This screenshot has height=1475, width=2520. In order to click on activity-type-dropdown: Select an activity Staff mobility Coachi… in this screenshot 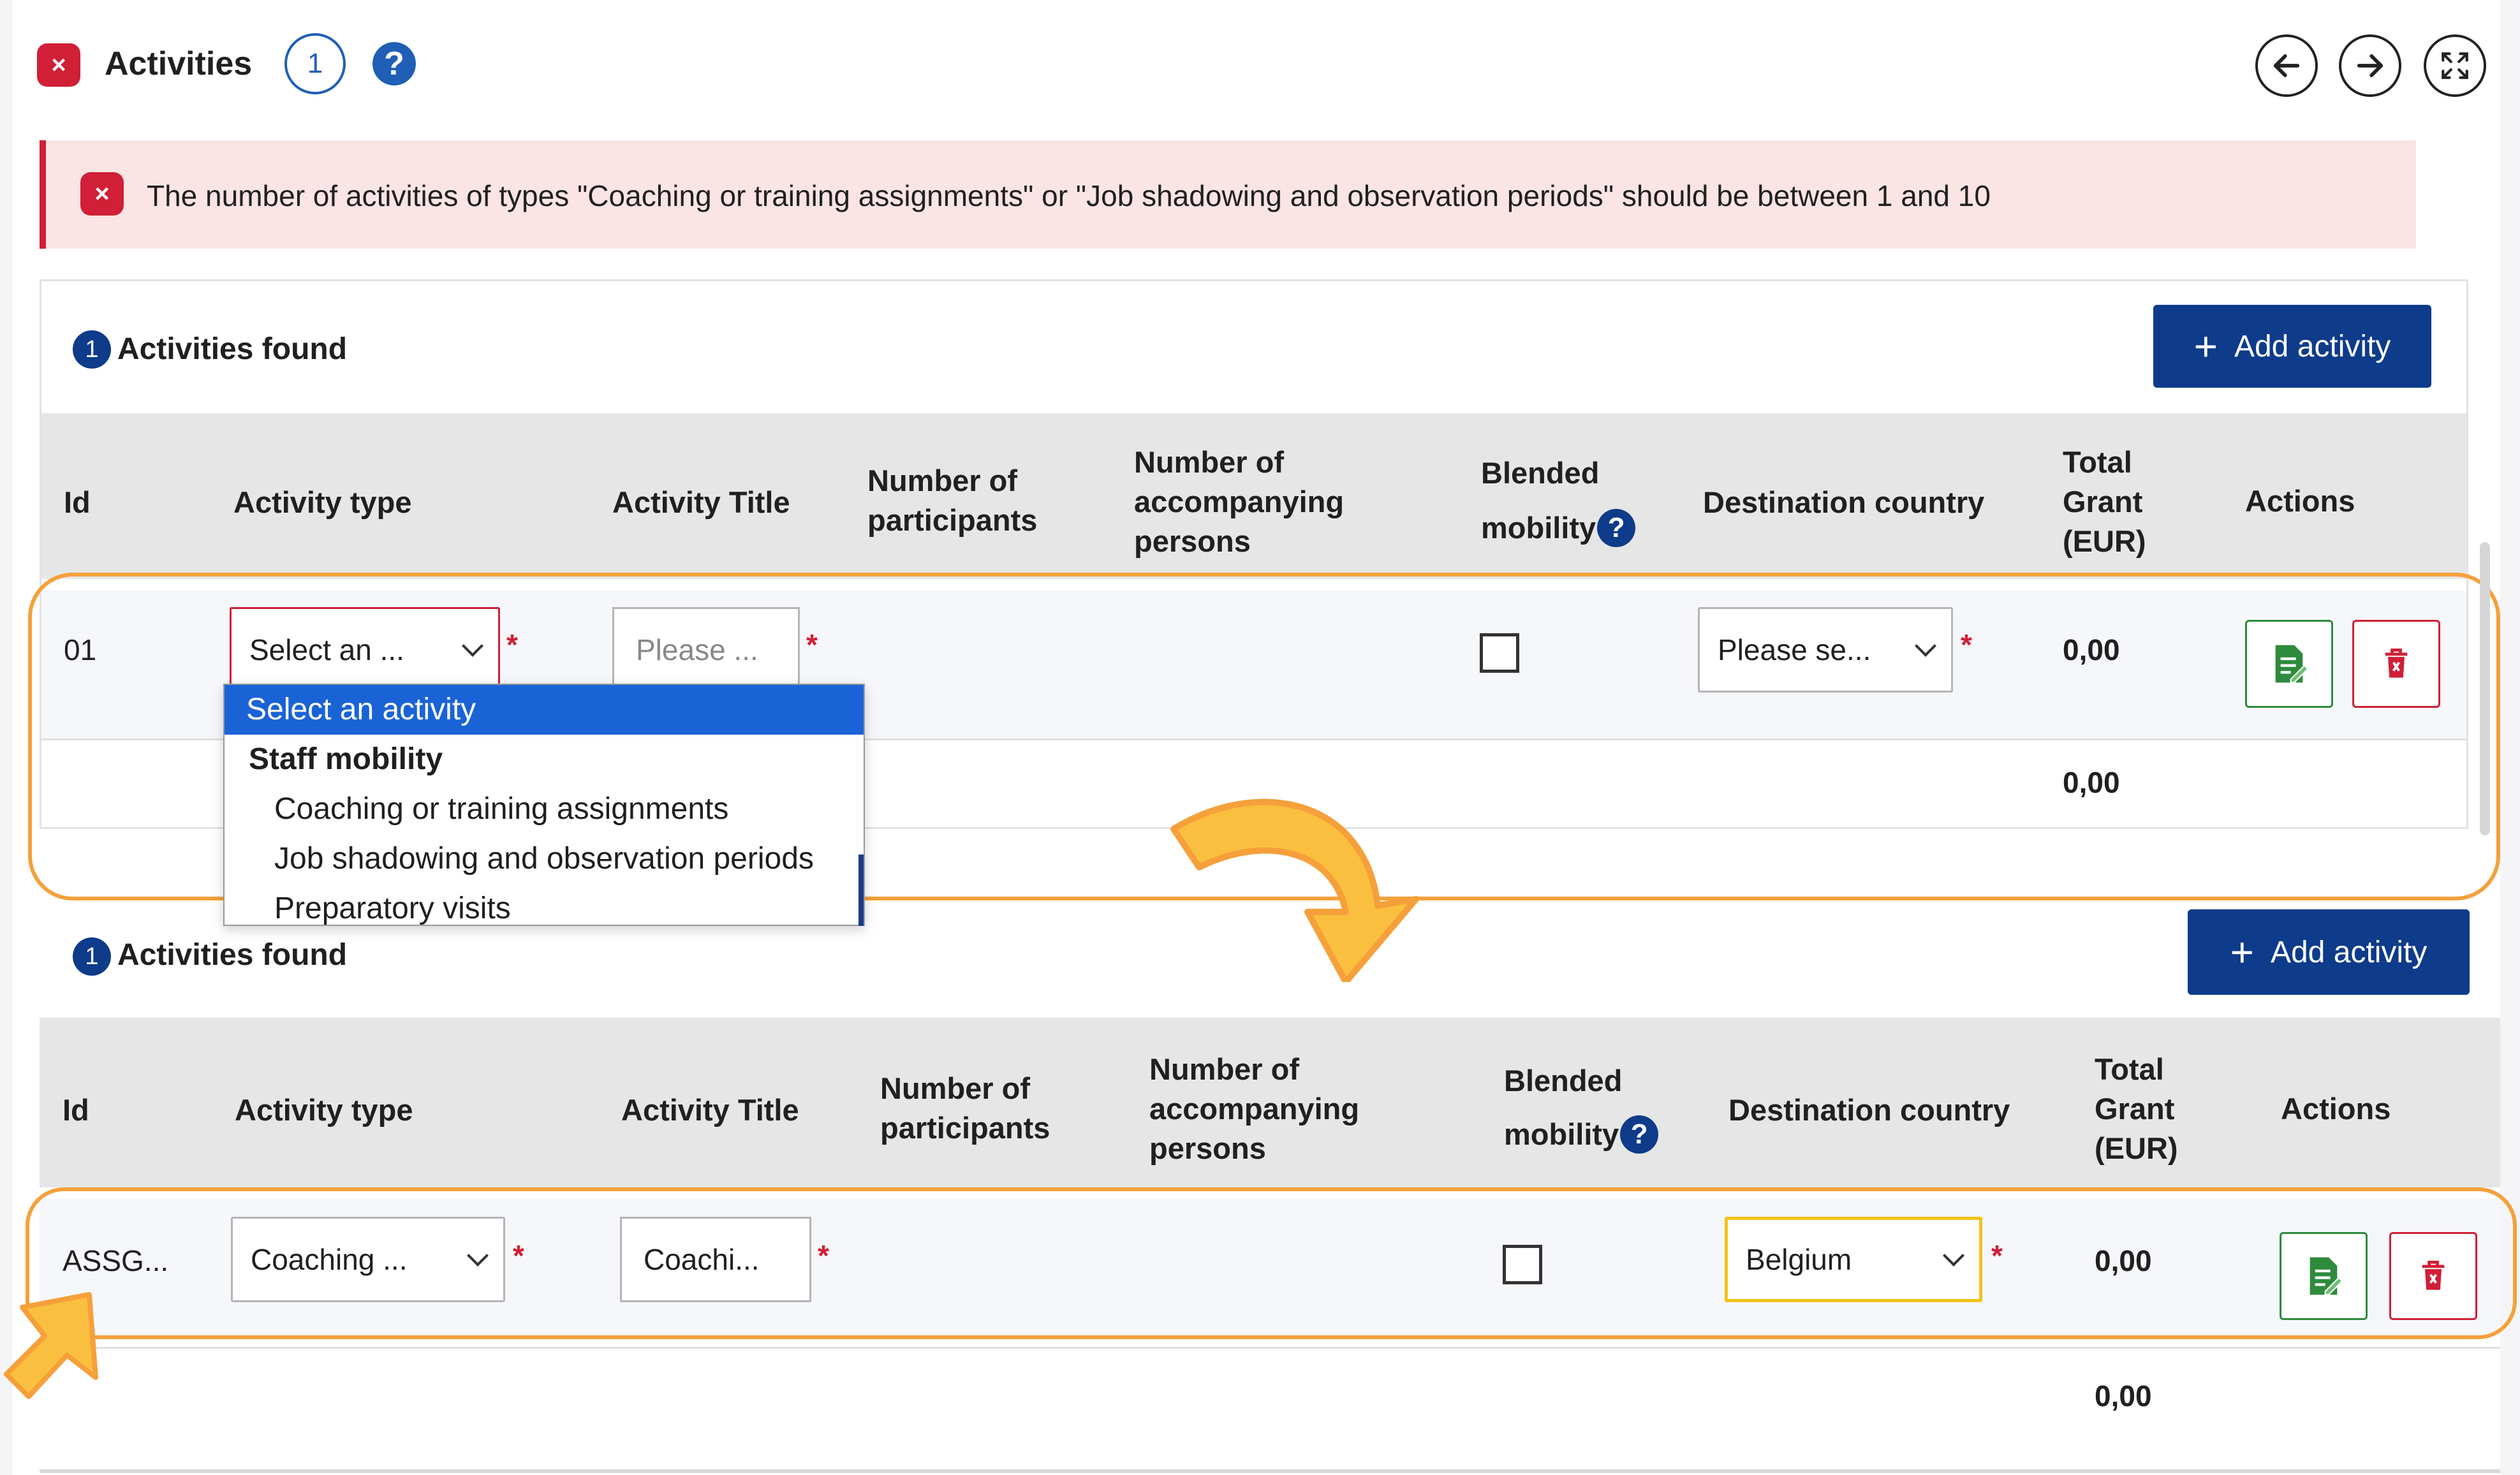, I will do `click(544, 805)`.